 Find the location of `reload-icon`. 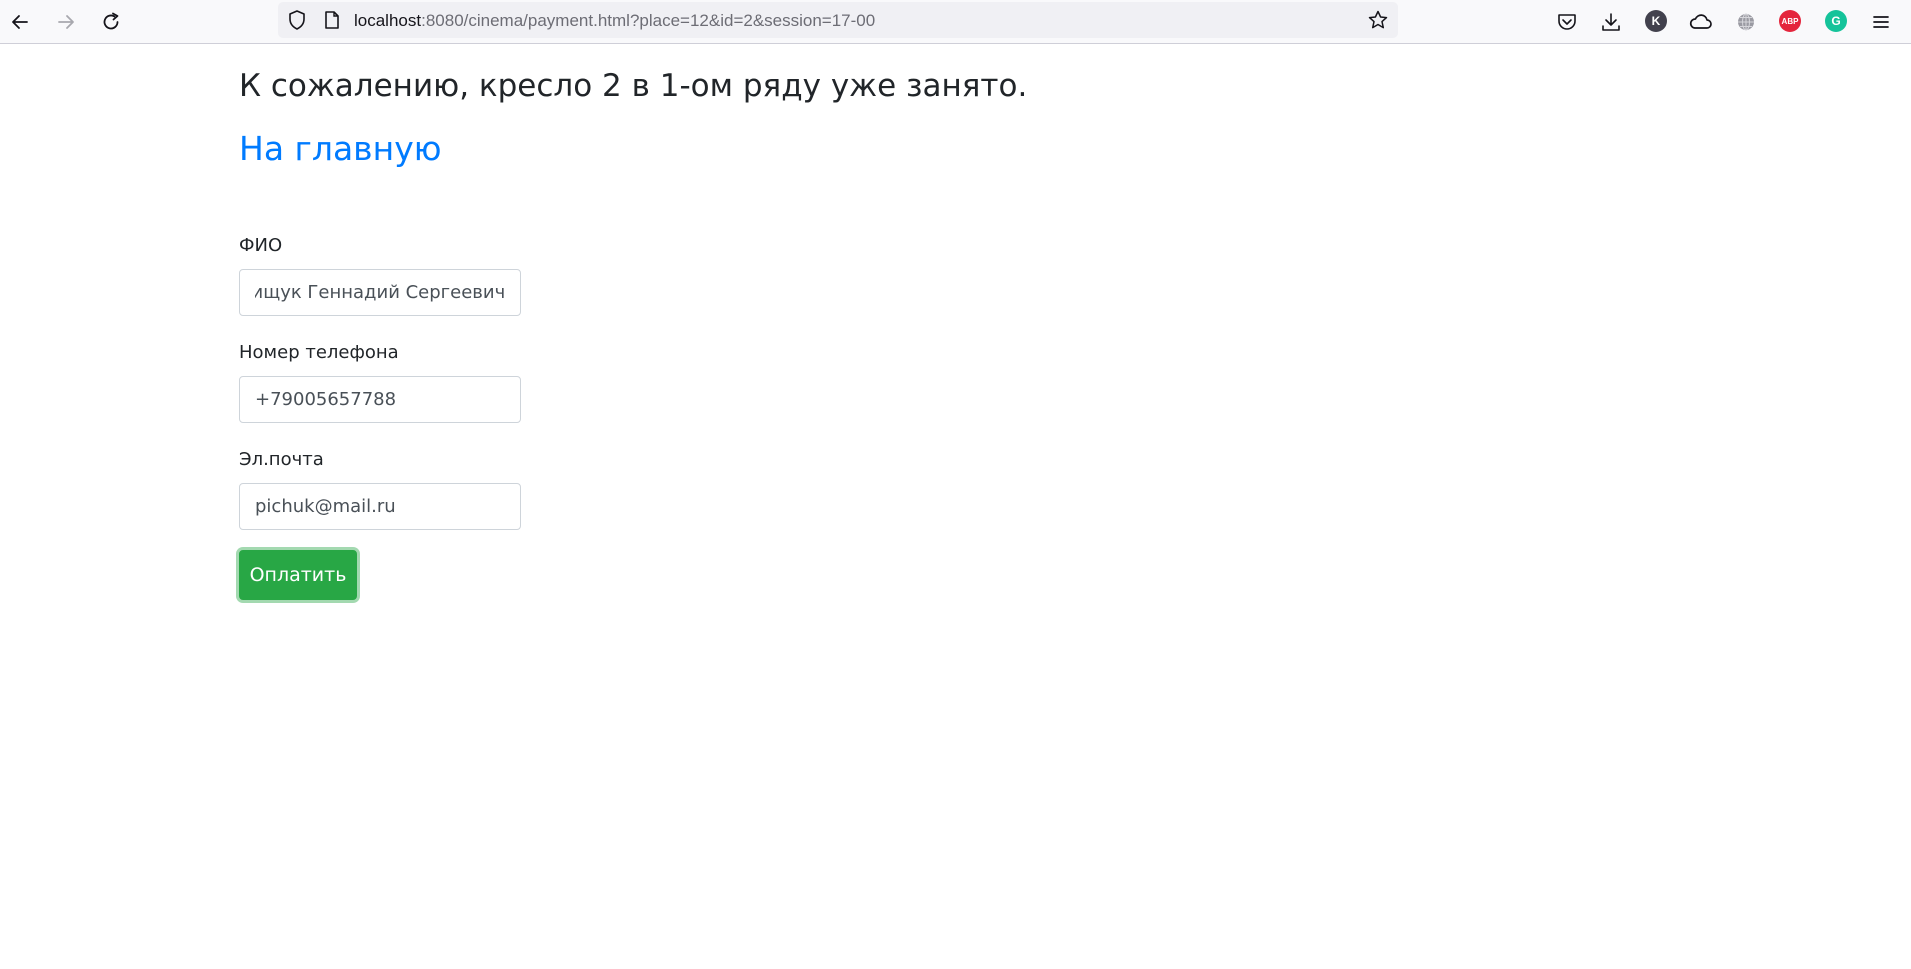

reload-icon is located at coordinates (111, 21).